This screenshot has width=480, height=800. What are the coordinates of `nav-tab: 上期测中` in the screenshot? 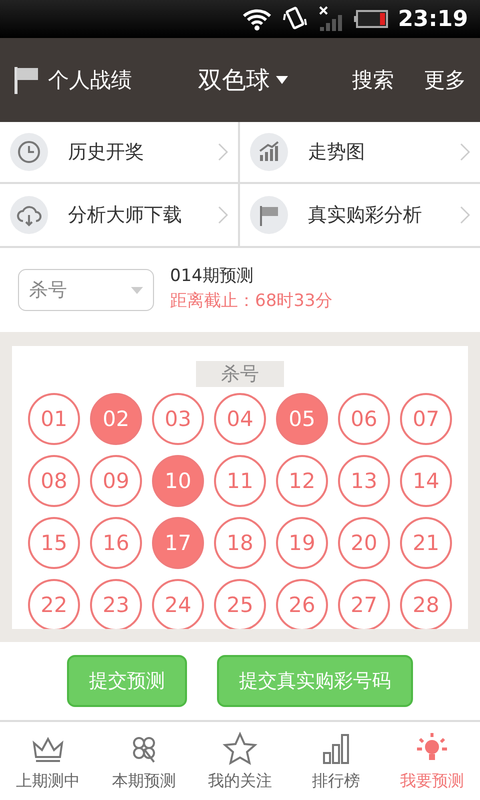 It's located at (48, 761).